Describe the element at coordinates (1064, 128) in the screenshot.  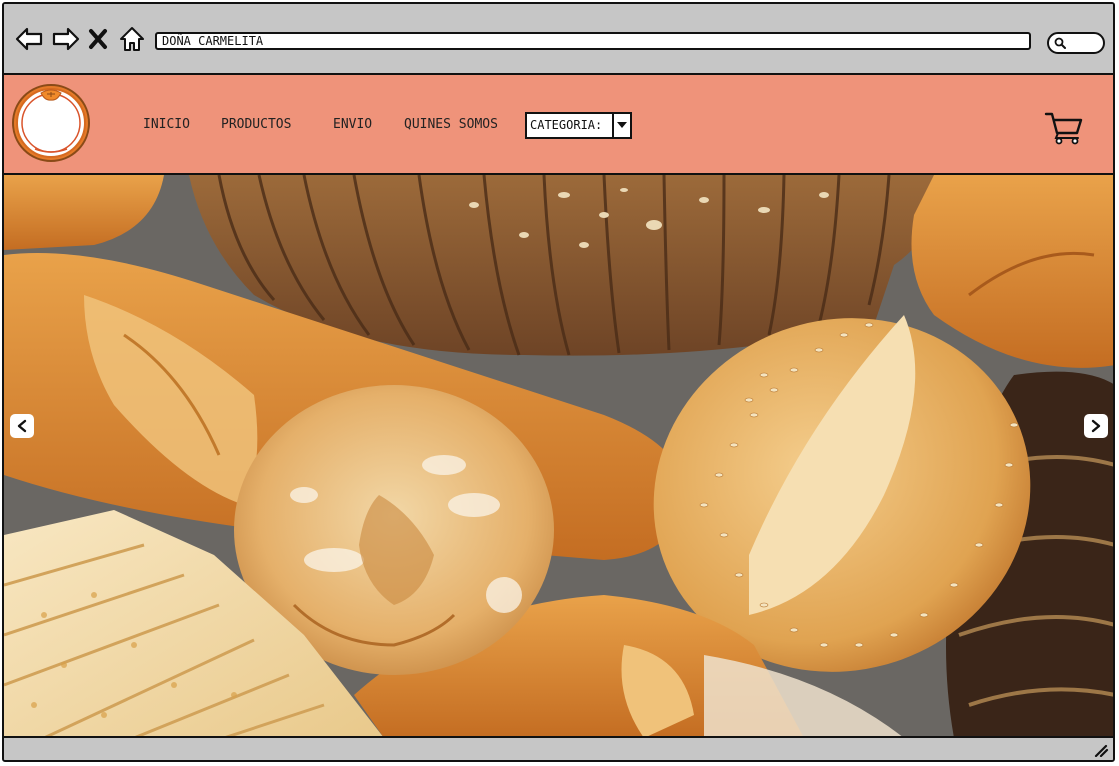
I see `shopping-cart-icon` at that location.